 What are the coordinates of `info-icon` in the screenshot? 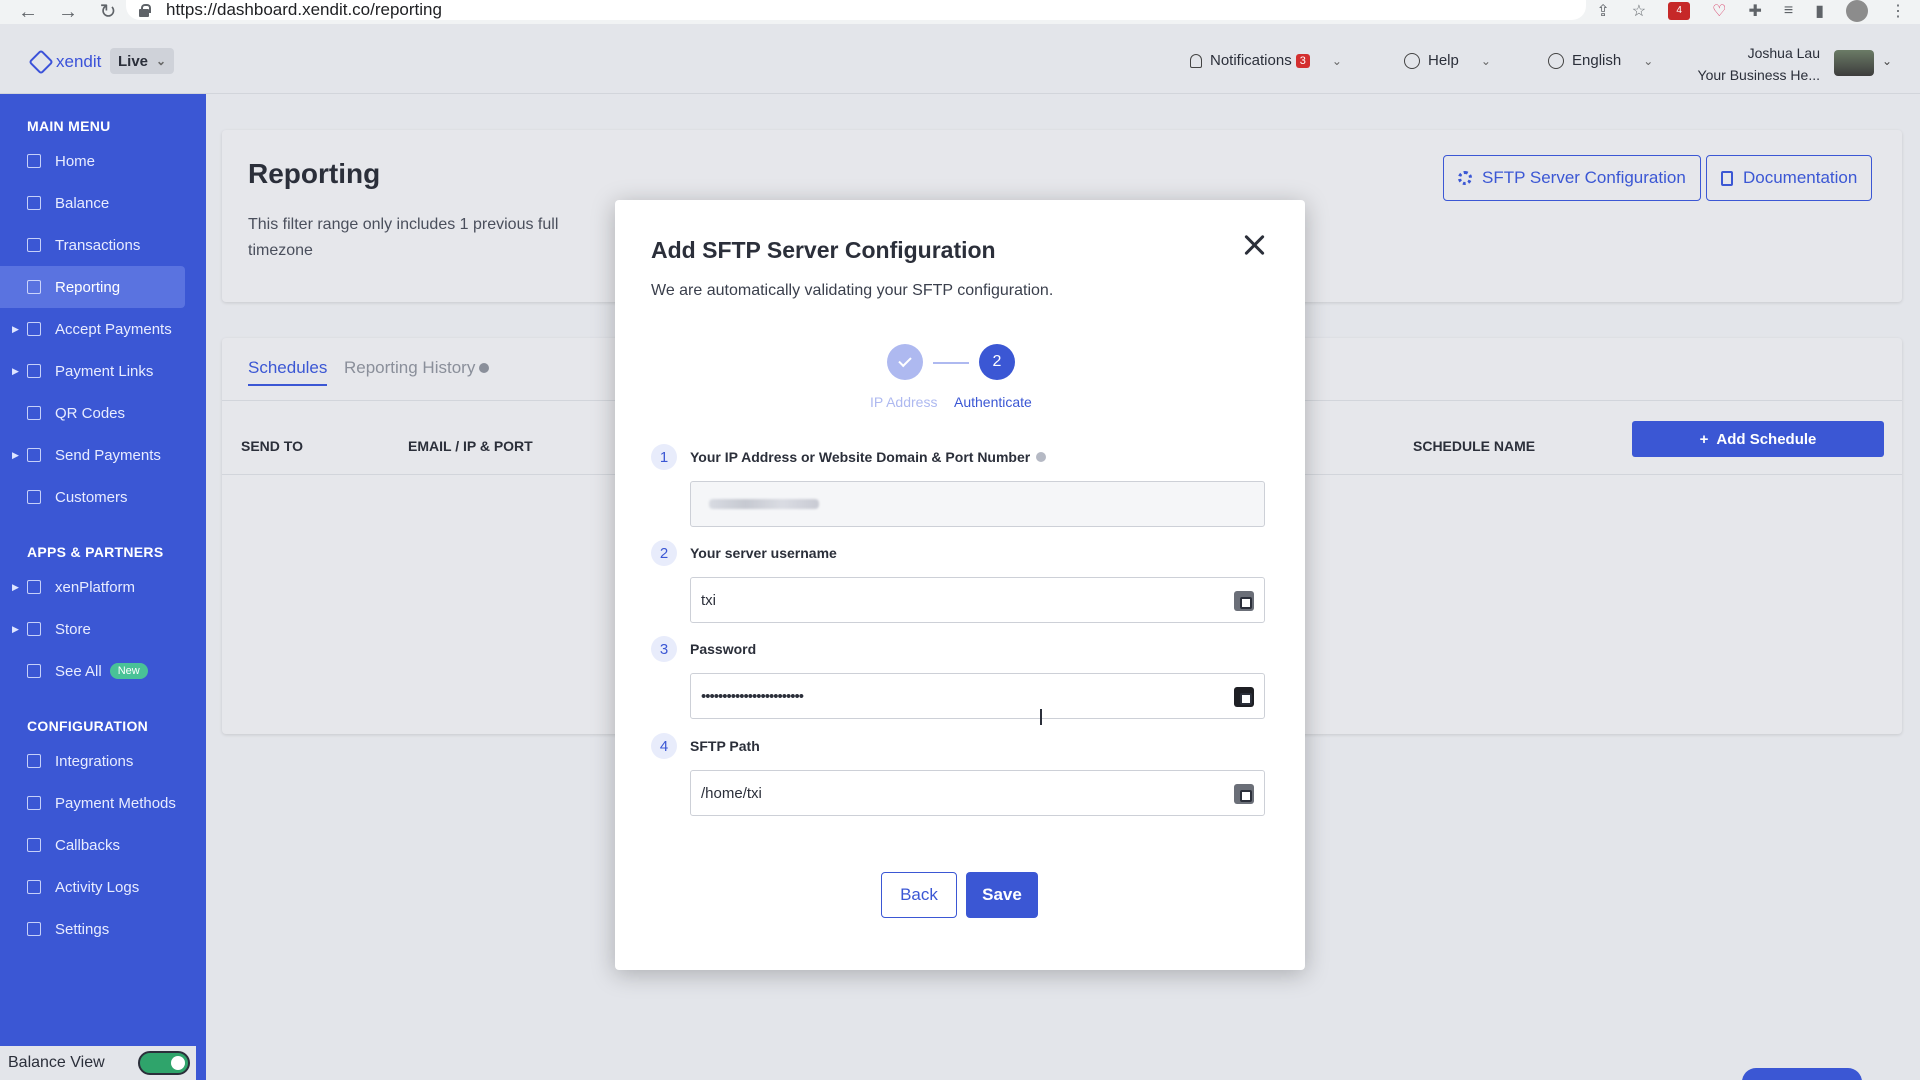 It's located at (1041, 457).